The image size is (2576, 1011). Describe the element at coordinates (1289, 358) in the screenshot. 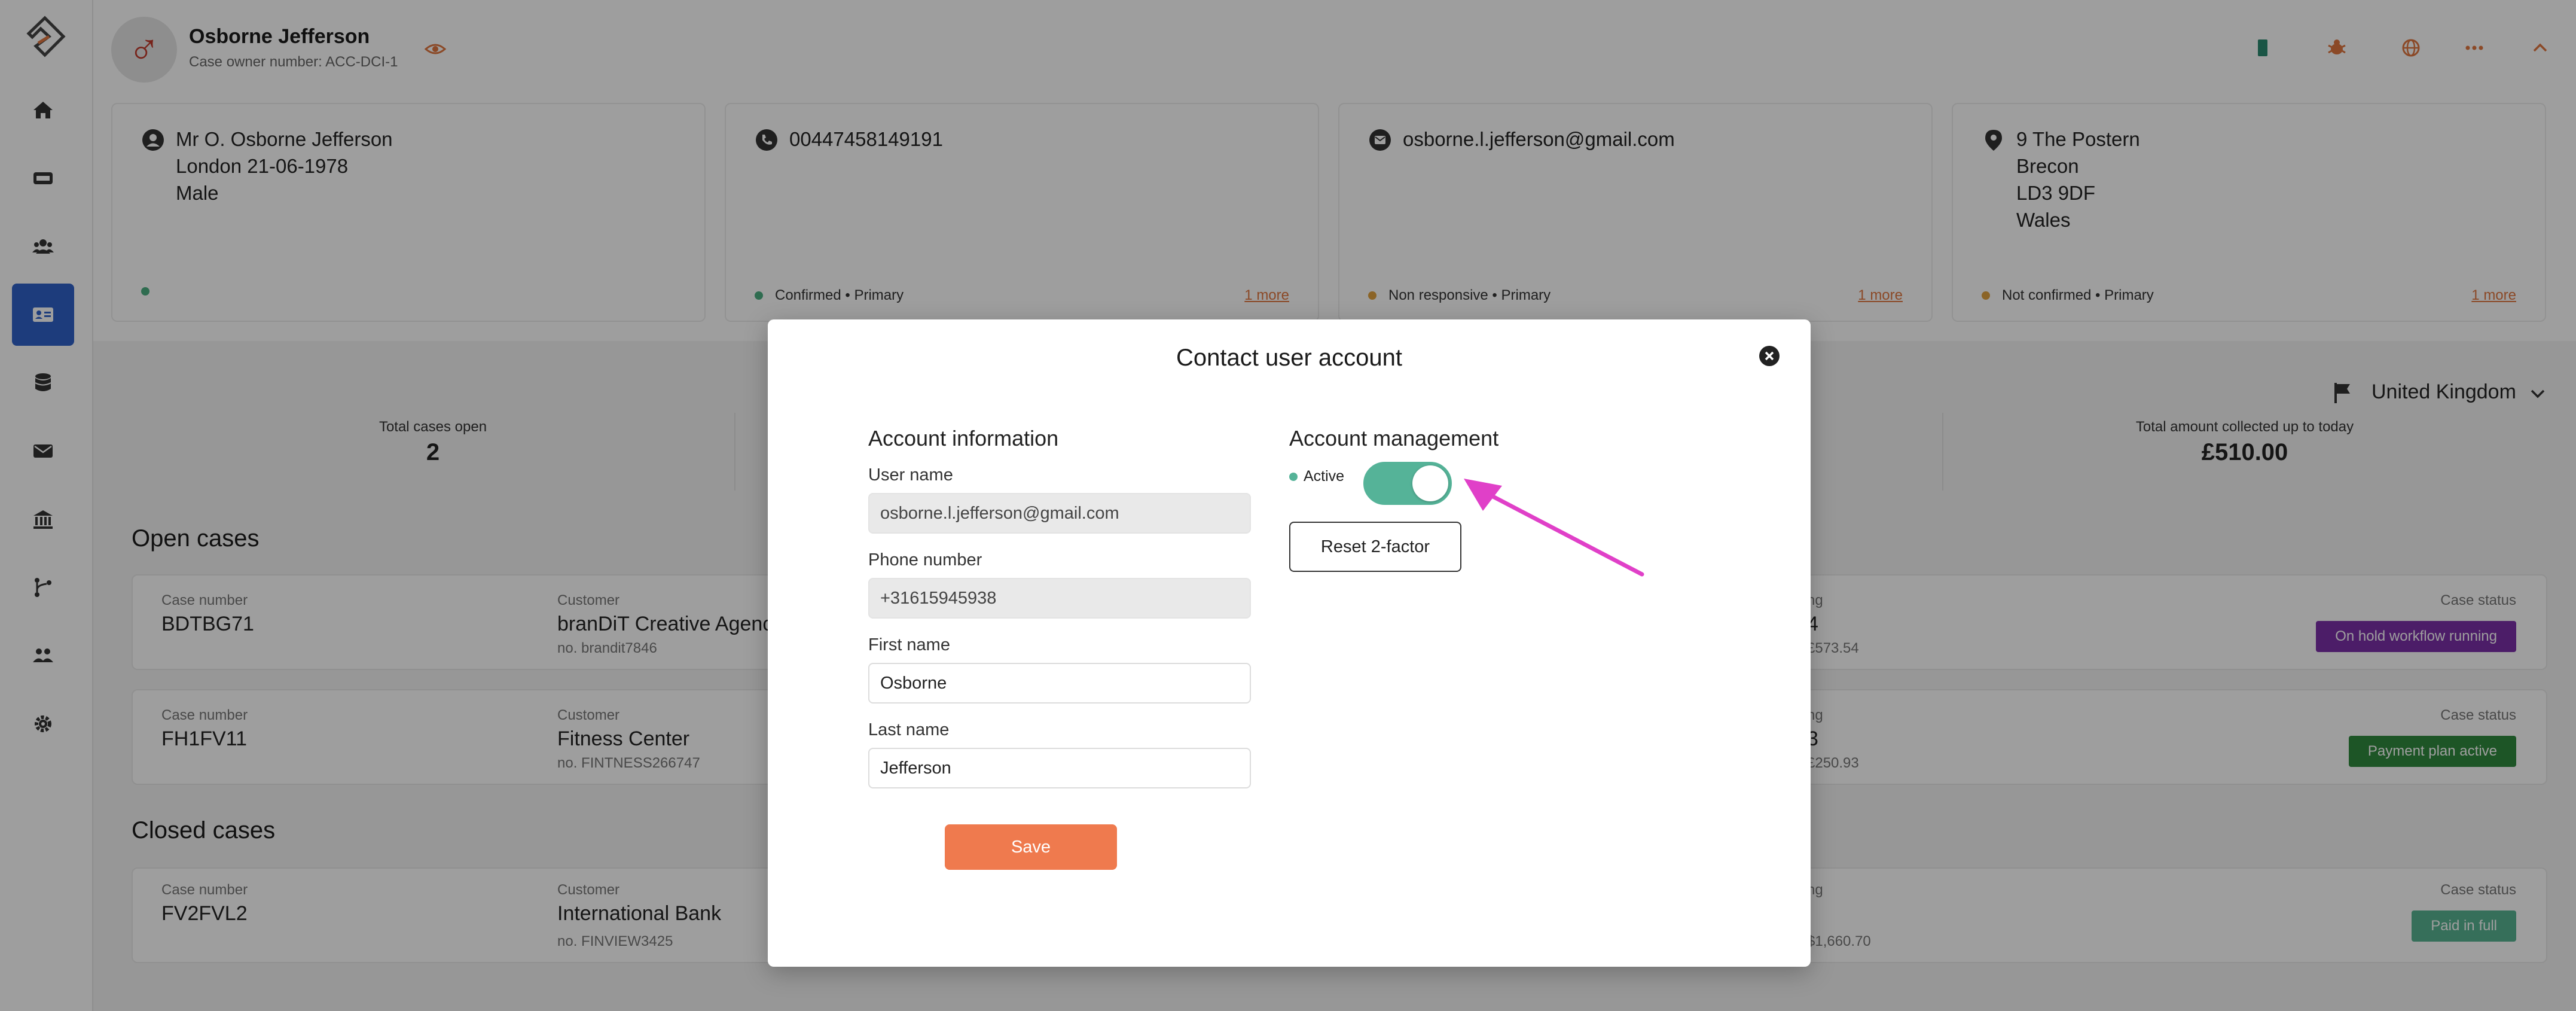

I see `modal-title: Contact user account` at that location.